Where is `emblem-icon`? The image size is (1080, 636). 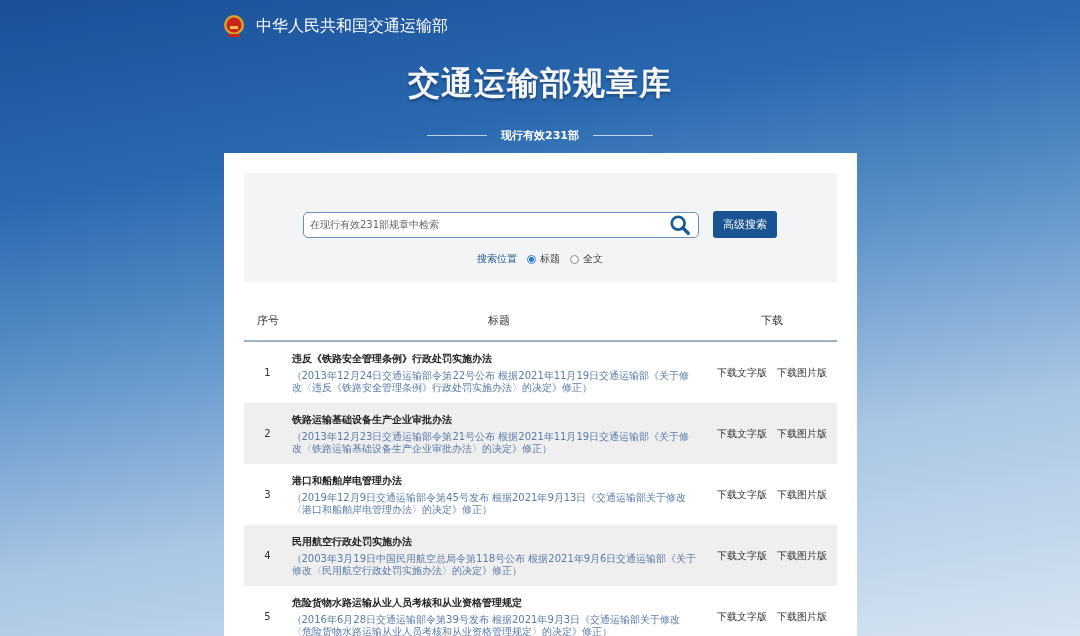
emblem-icon is located at coordinates (234, 26).